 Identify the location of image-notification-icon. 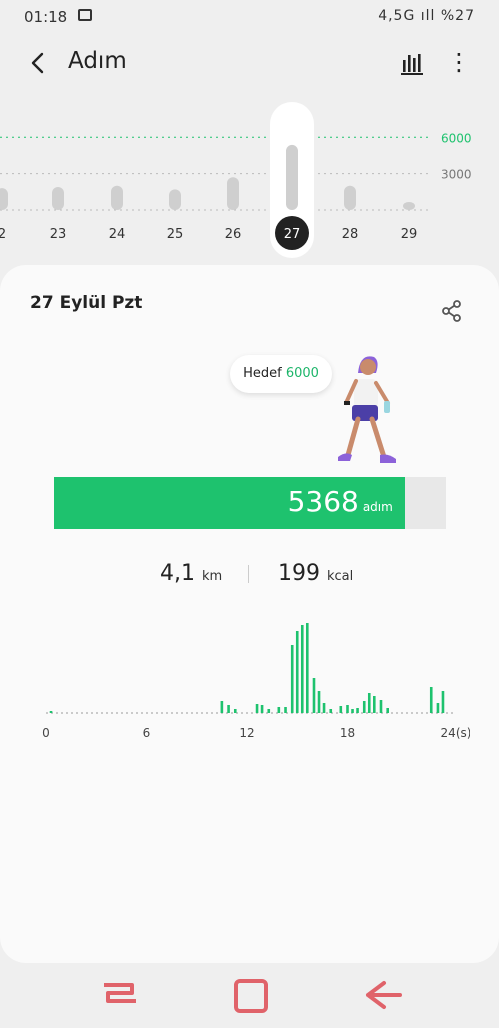
(85, 15).